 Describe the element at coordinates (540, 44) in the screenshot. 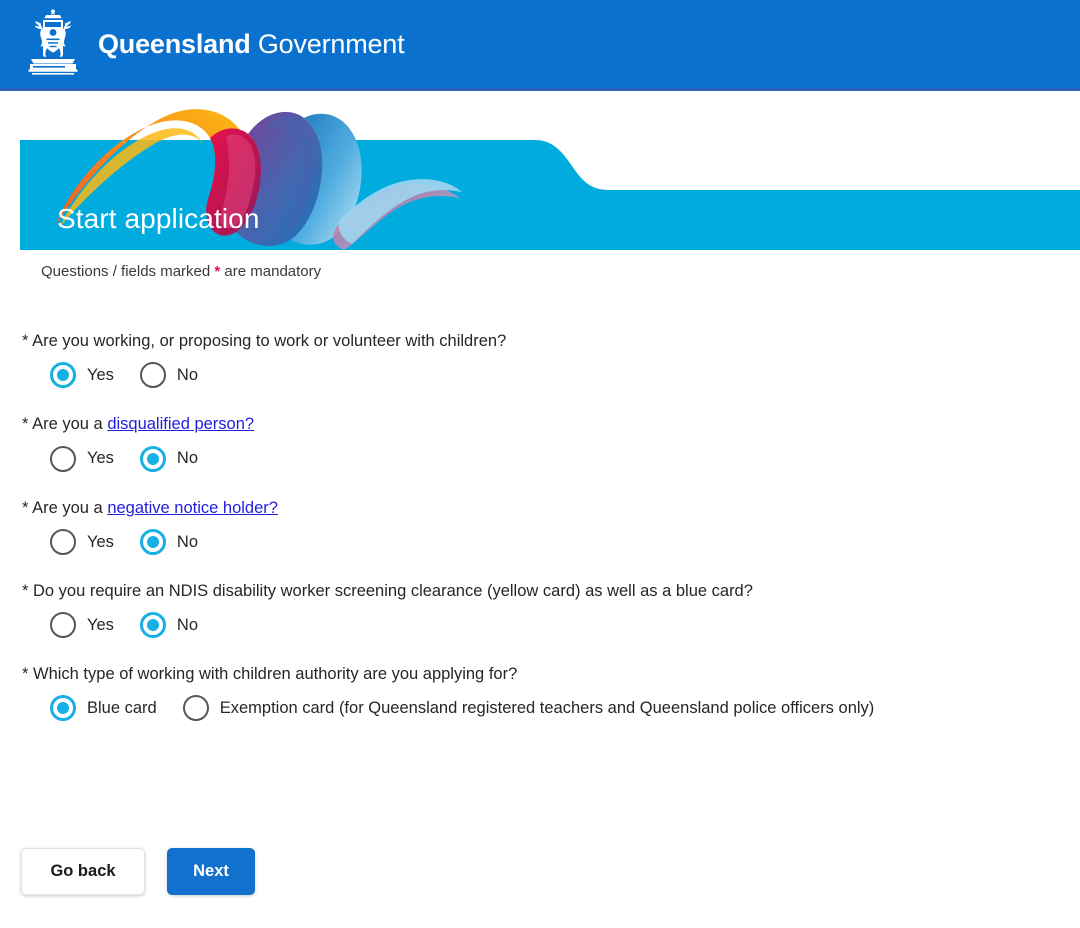

I see `government-header: Queensland Government` at that location.